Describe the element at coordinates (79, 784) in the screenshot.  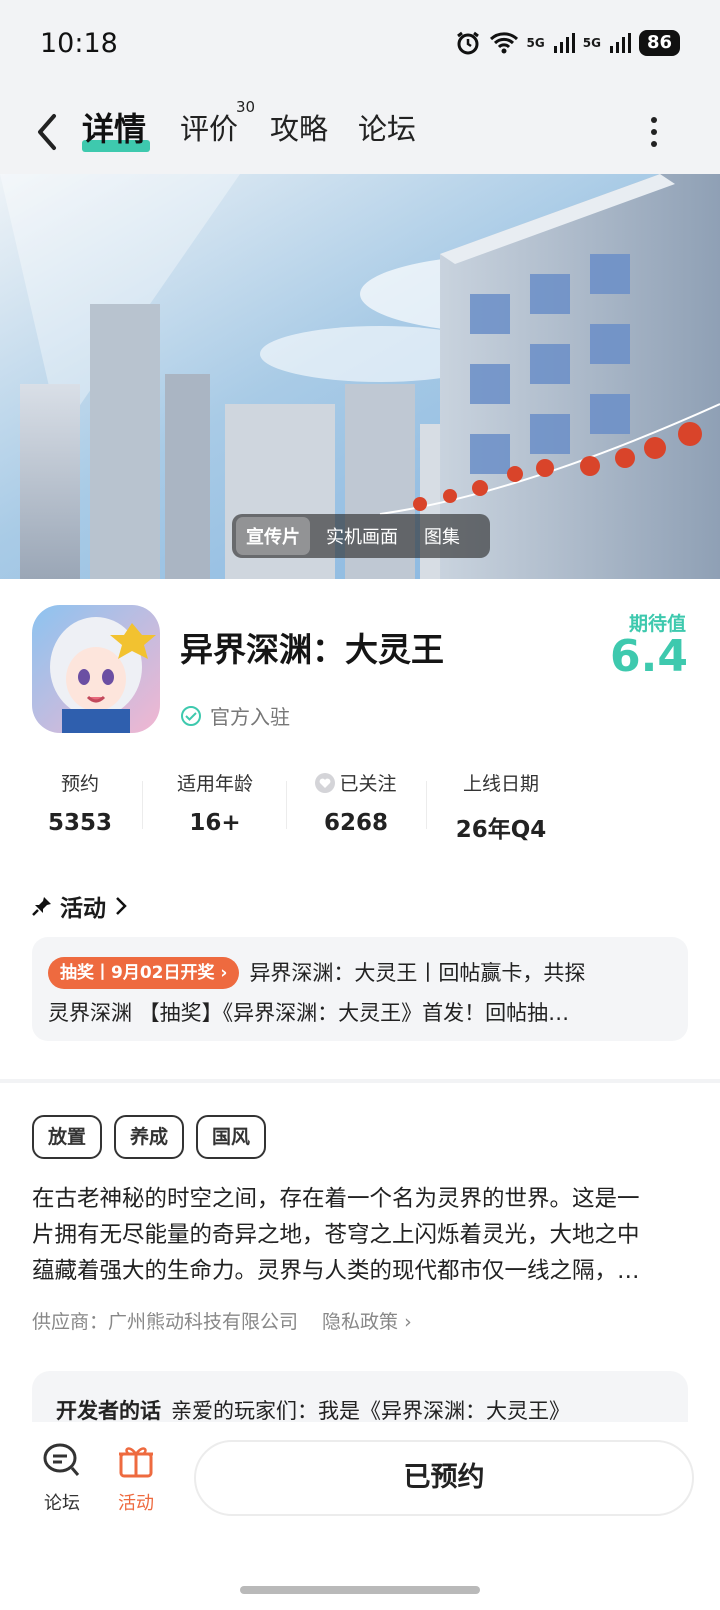
I see `stat-label: 预约` at that location.